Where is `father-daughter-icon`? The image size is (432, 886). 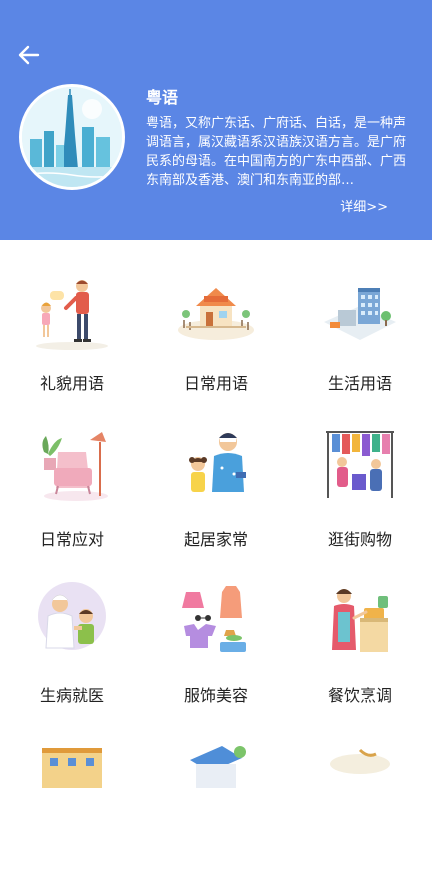 father-daughter-icon is located at coordinates (217, 462).